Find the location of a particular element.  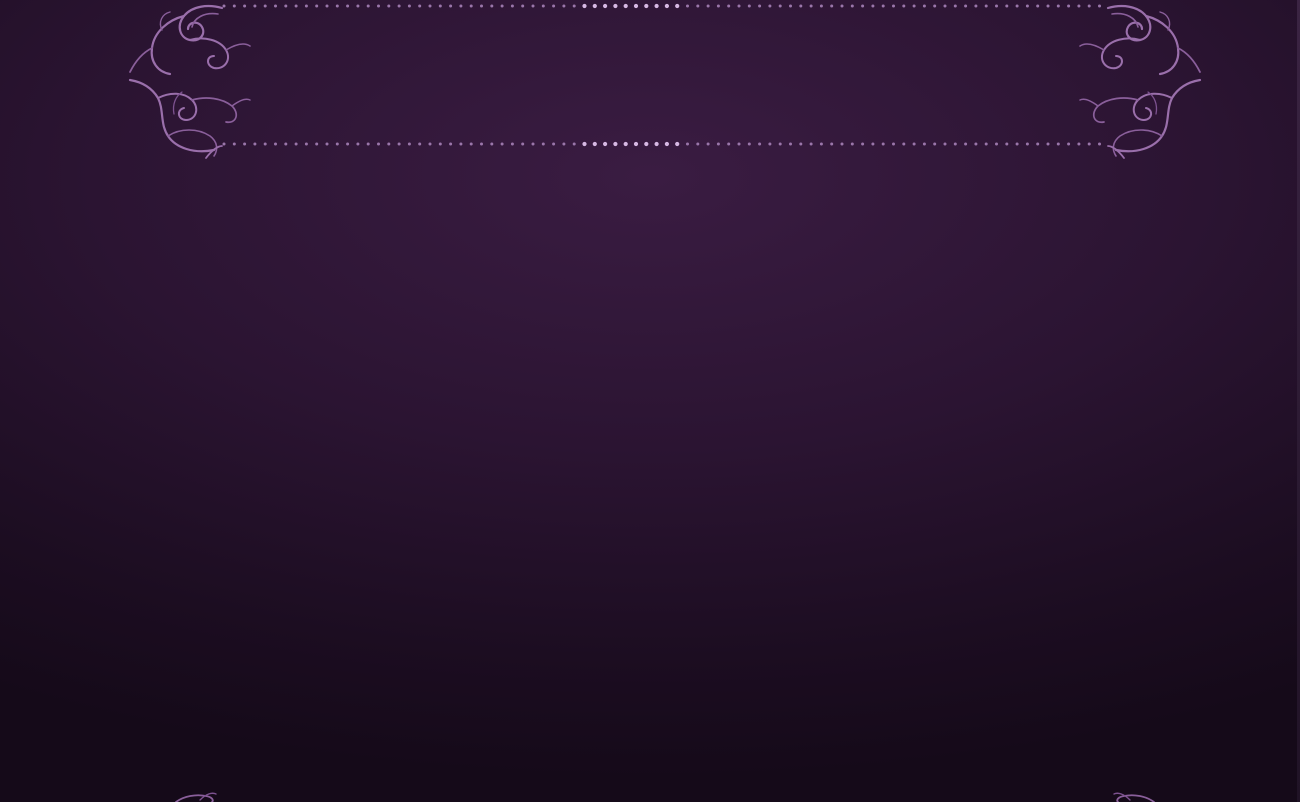

top-dotted-rule is located at coordinates (661, 6).